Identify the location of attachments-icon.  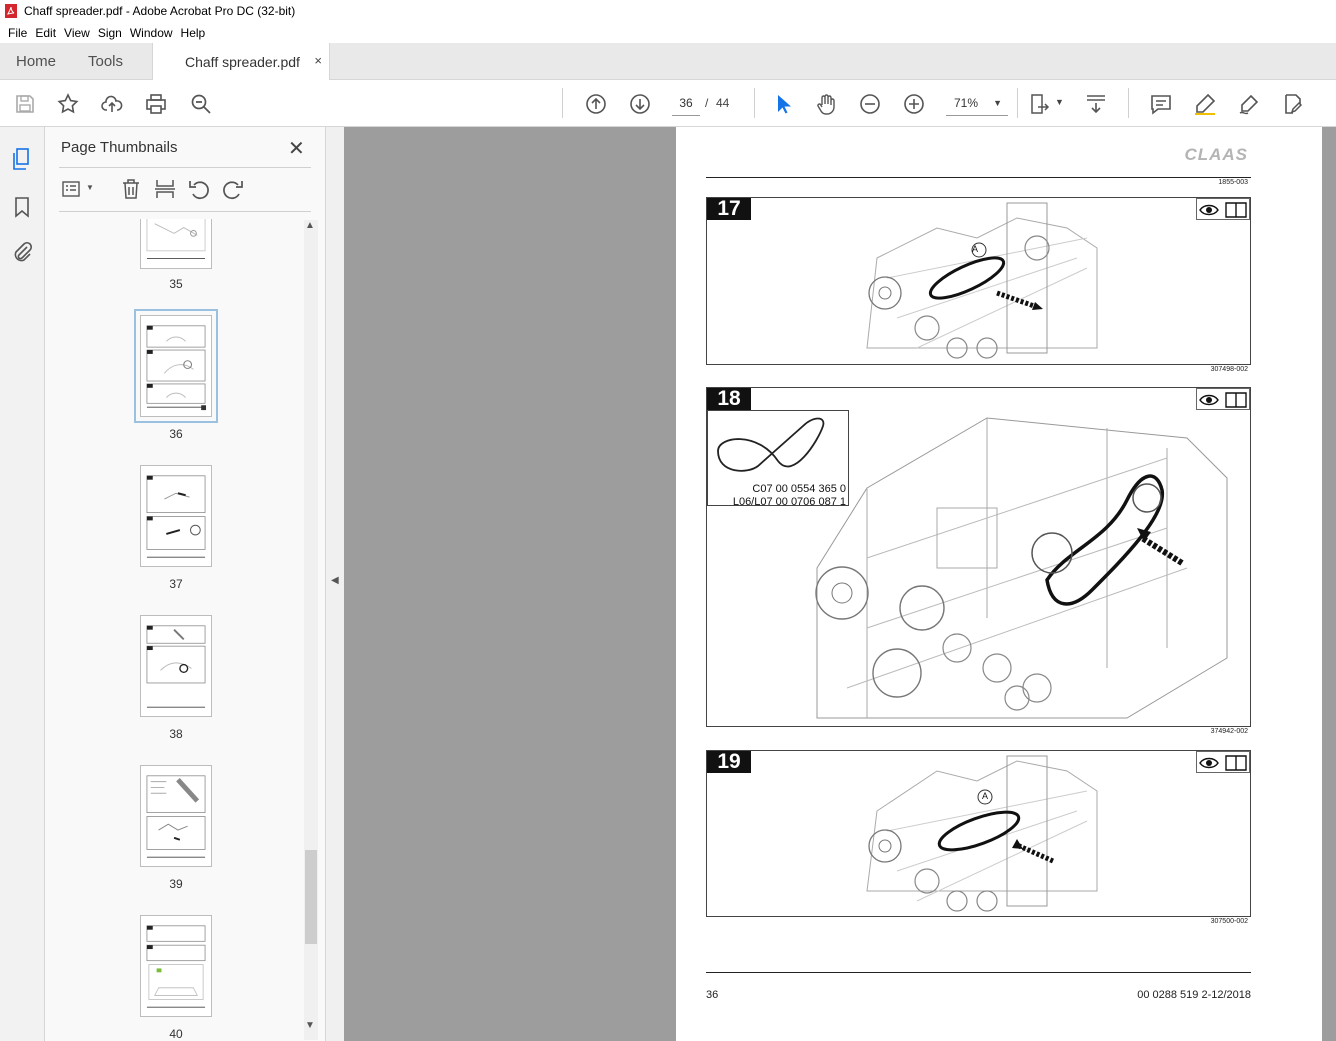
(22, 252).